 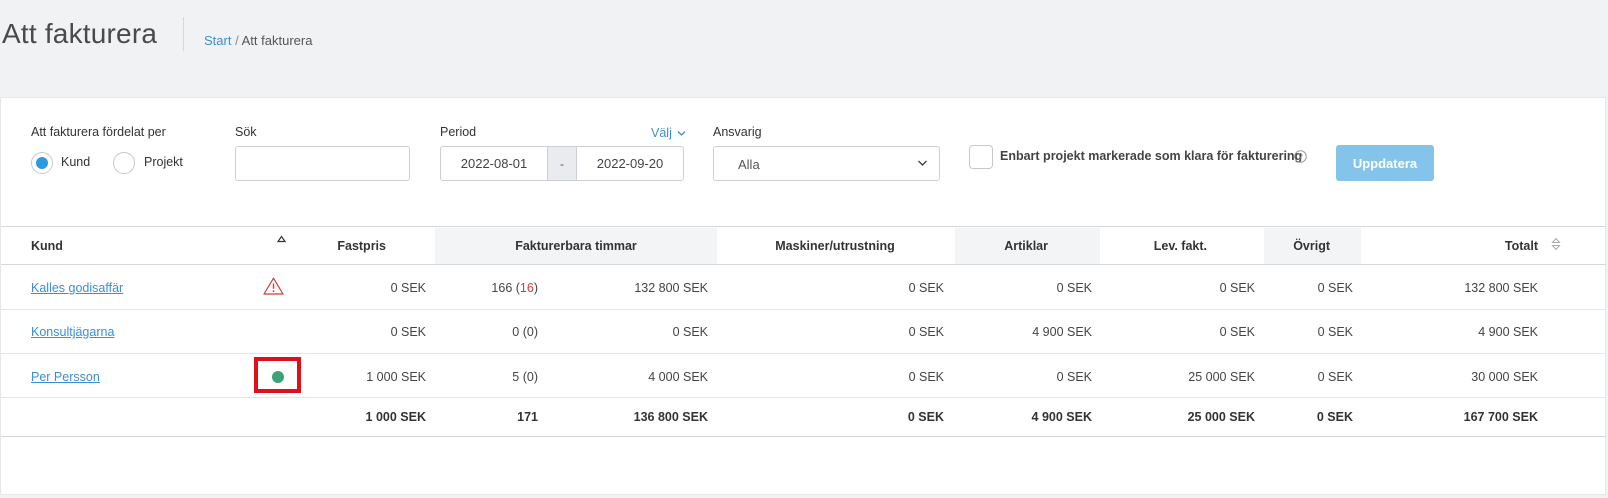 What do you see at coordinates (826, 163) in the screenshot?
I see `responsible-select: Alla` at bounding box center [826, 163].